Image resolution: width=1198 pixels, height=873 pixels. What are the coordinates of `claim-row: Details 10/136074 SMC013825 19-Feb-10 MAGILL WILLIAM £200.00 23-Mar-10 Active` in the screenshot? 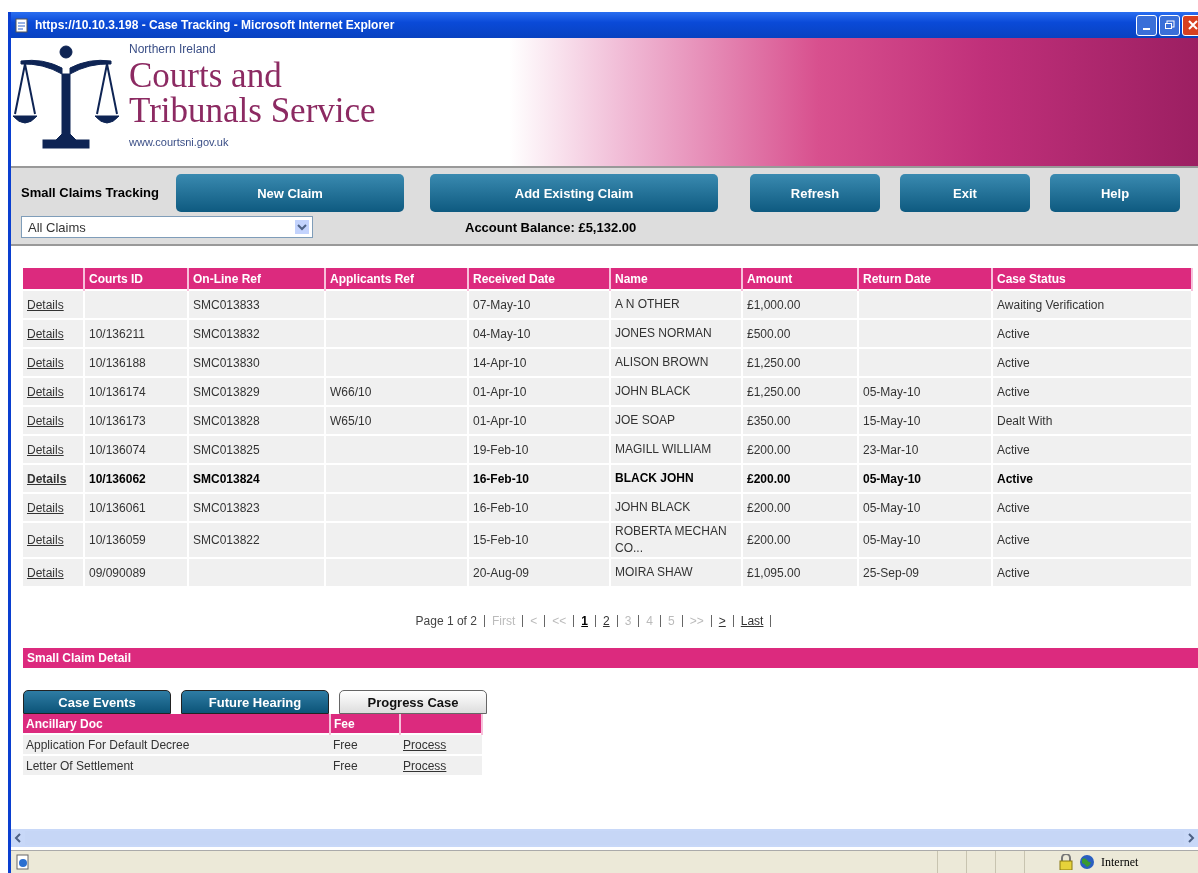 It's located at (607, 449).